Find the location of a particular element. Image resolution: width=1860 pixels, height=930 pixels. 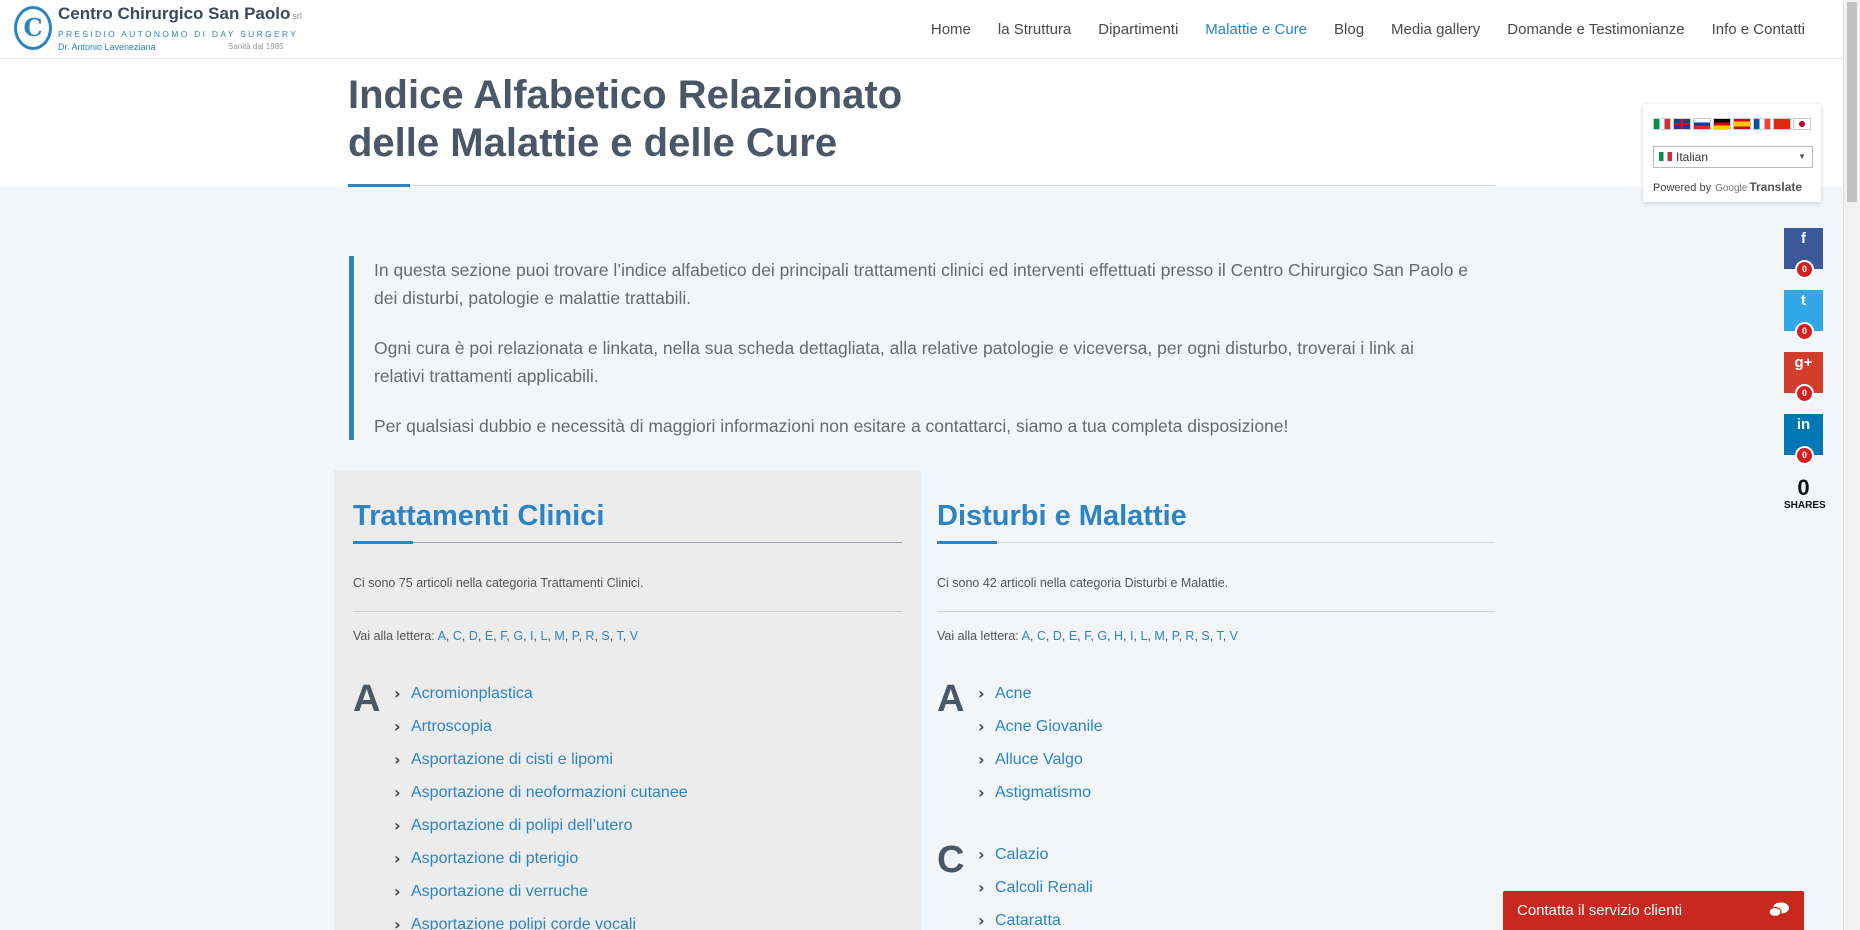

customer-service-chat-button: Contatta il servizio clienti is located at coordinates (1653, 910).